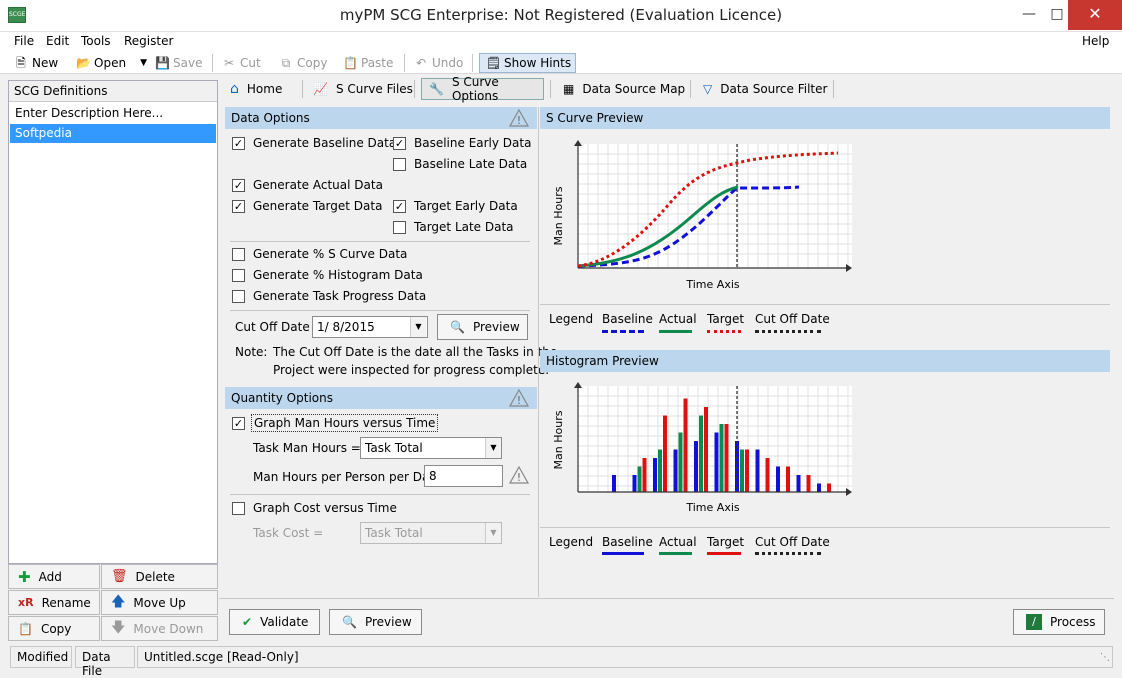  I want to click on per-person-input: 8, so click(463, 476).